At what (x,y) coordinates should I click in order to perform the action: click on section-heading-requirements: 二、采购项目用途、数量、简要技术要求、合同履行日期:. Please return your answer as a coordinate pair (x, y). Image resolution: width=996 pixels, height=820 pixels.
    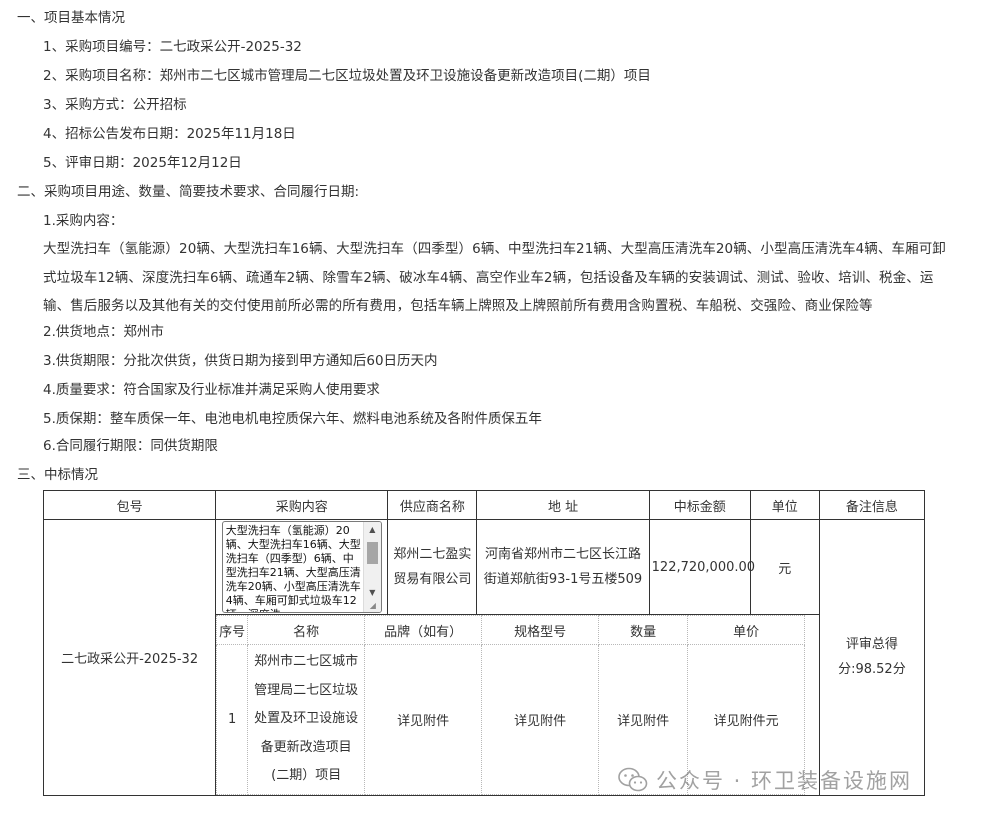
    Looking at the image, I should click on (188, 192).